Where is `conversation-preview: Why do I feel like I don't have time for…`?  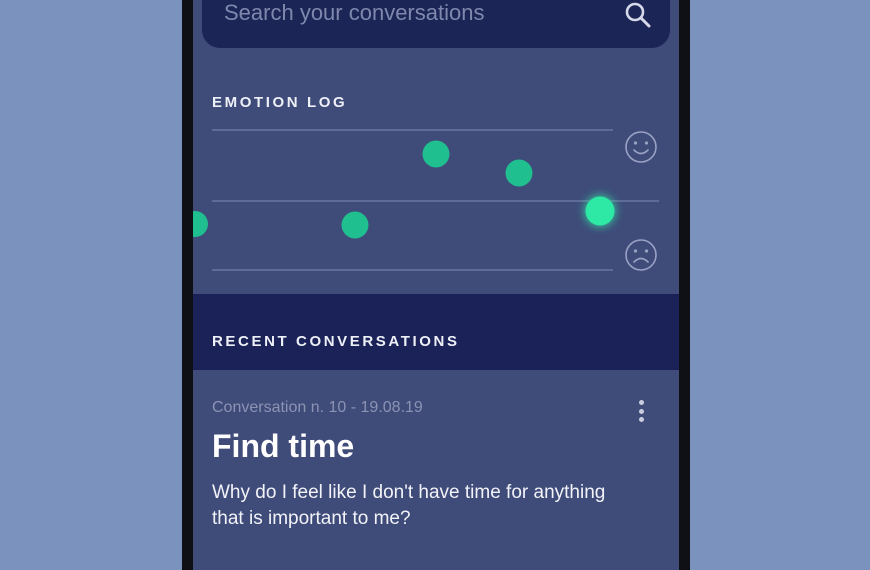 conversation-preview: Why do I feel like I don't have time for… is located at coordinates (409, 505).